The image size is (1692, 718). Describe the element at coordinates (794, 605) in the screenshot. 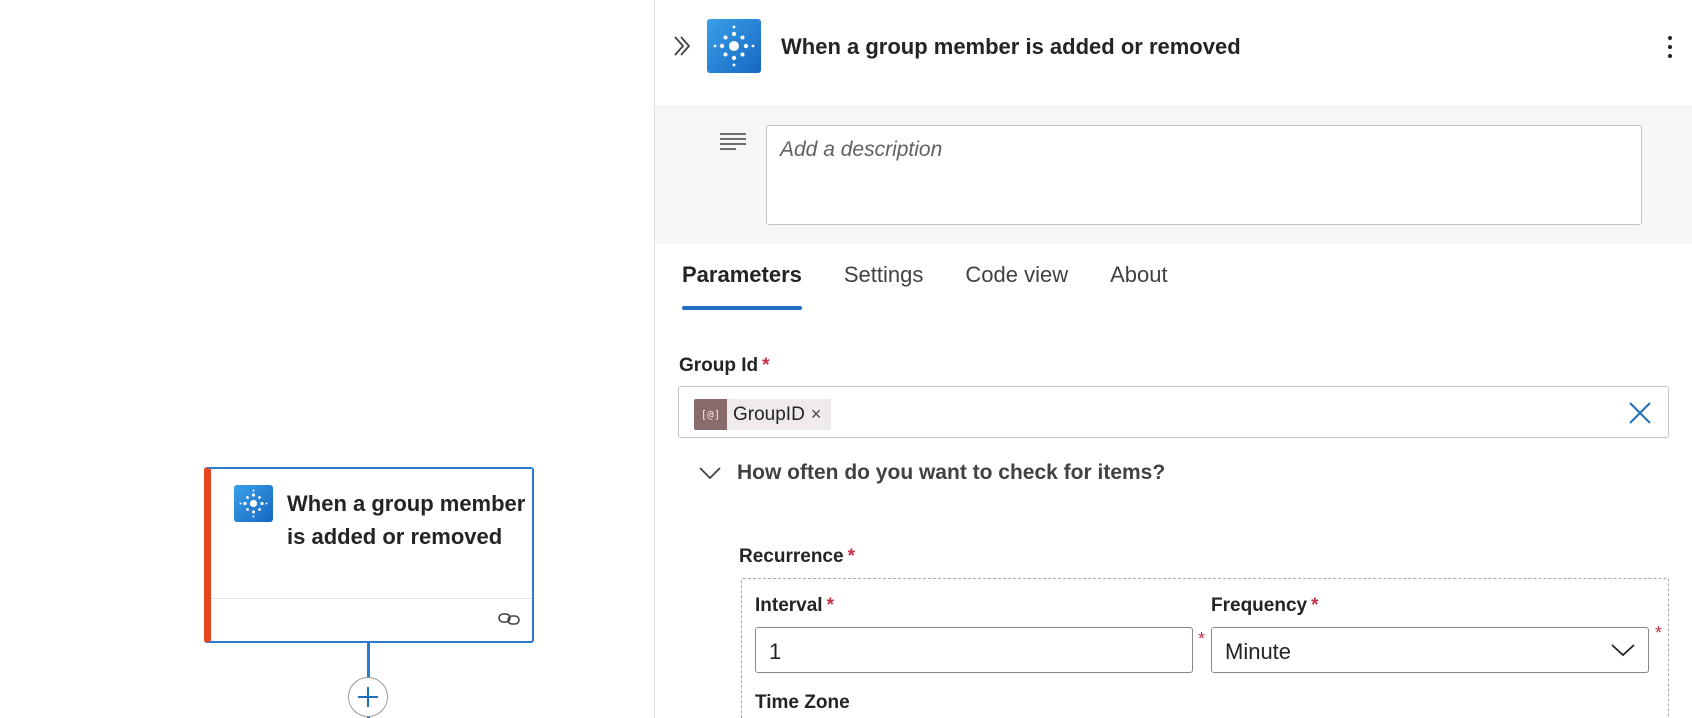

I see `interval-label: Interval *` at that location.